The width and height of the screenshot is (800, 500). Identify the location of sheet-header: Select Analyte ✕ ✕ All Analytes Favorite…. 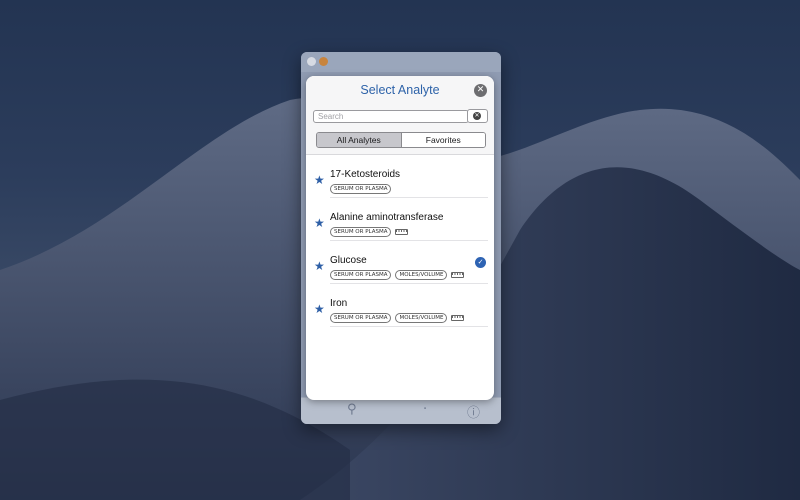
(400, 115).